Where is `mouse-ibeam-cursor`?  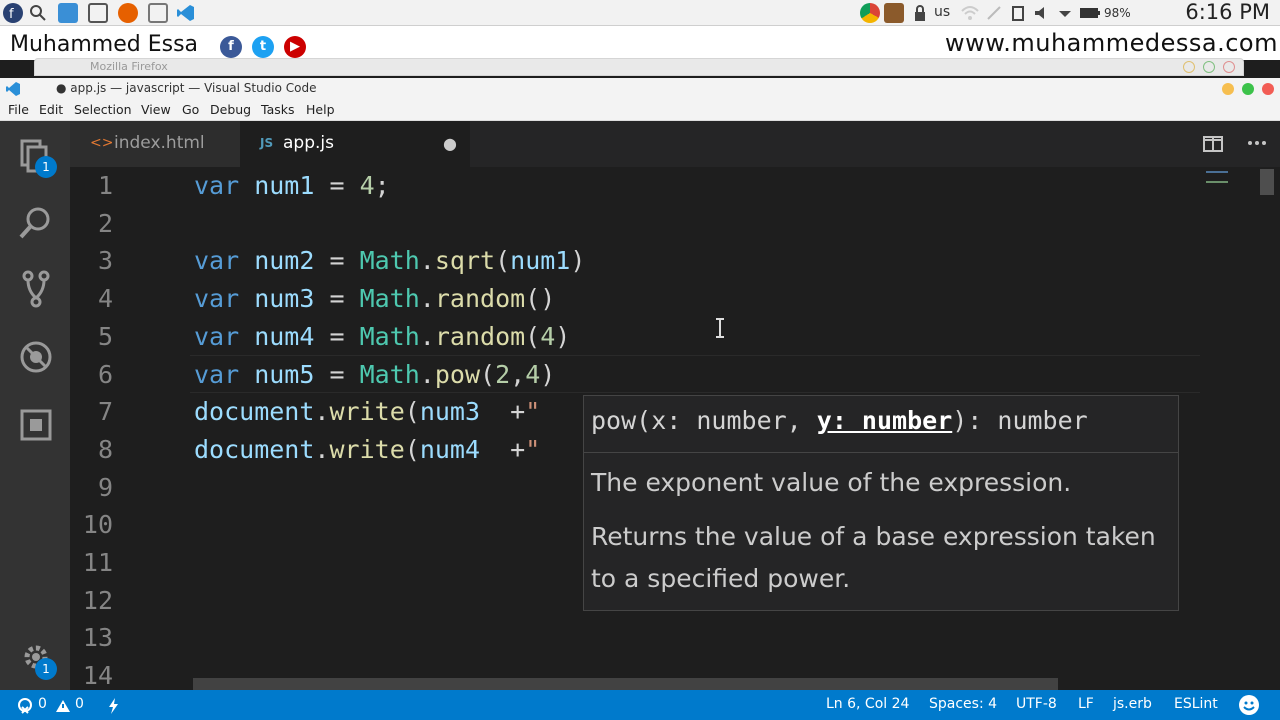 mouse-ibeam-cursor is located at coordinates (720, 328).